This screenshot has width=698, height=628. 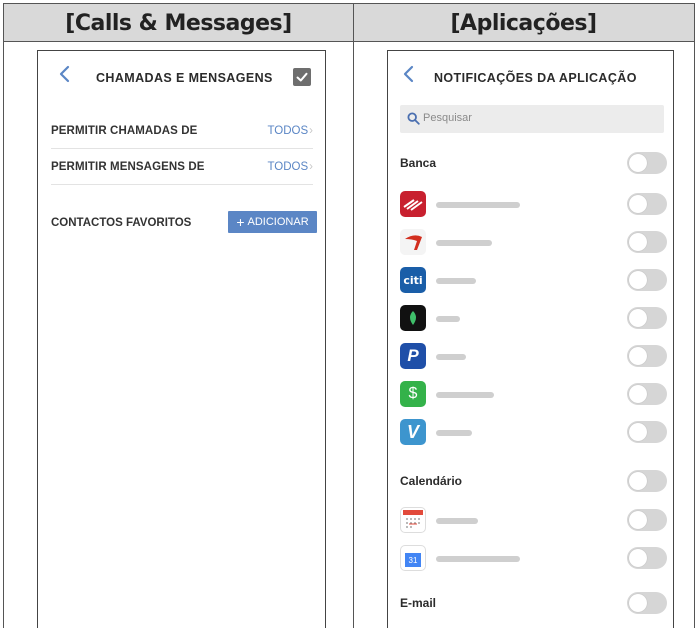 What do you see at coordinates (121, 223) in the screenshot?
I see `favorite-contacts-label: CONTACTOS FAVORITOS` at bounding box center [121, 223].